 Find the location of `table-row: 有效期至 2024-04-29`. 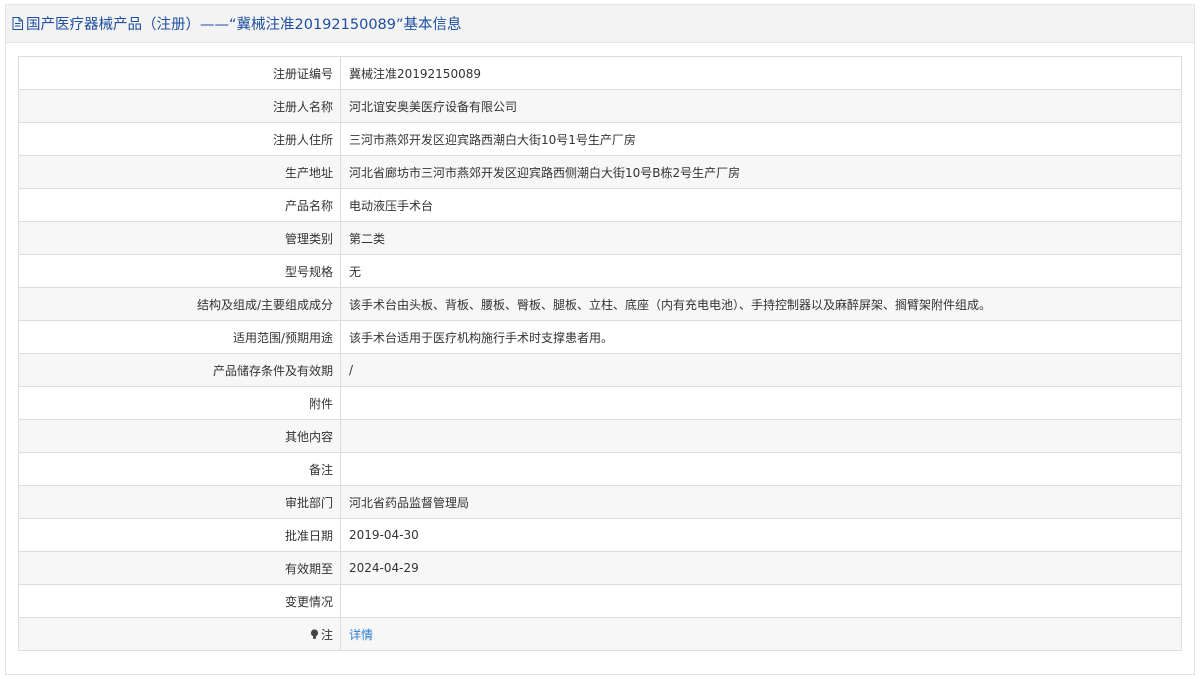

table-row: 有效期至 2024-04-29 is located at coordinates (600, 568).